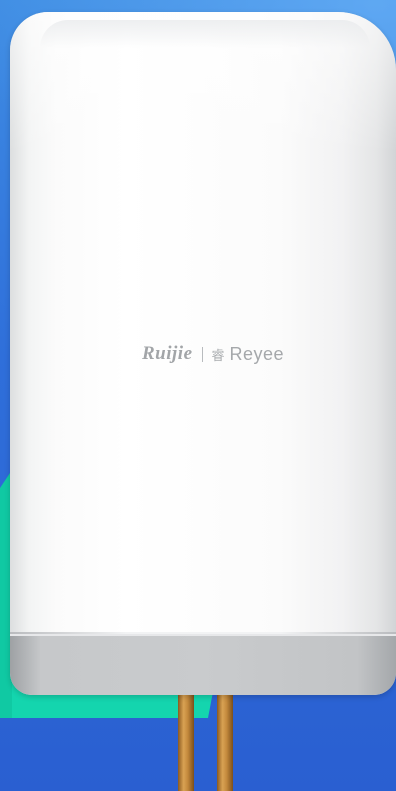 The image size is (396, 791). I want to click on brand-logo: Ruijie 睿 Reyee, so click(213, 354).